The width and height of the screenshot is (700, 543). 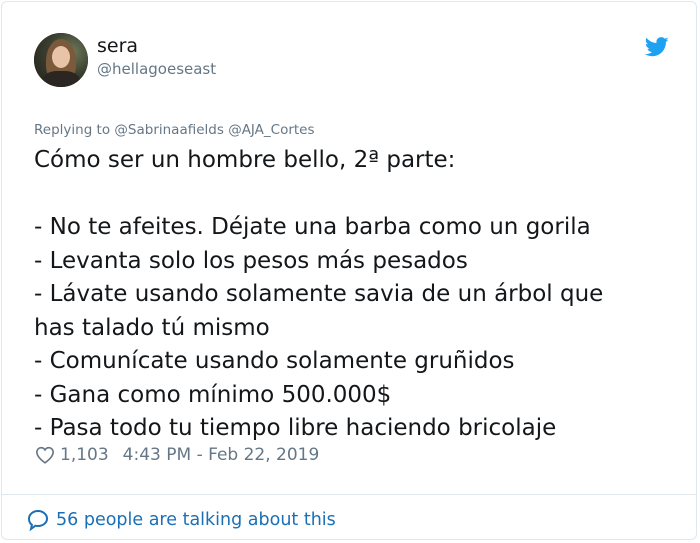 What do you see at coordinates (84, 455) in the screenshot?
I see `like-count: 1,103` at bounding box center [84, 455].